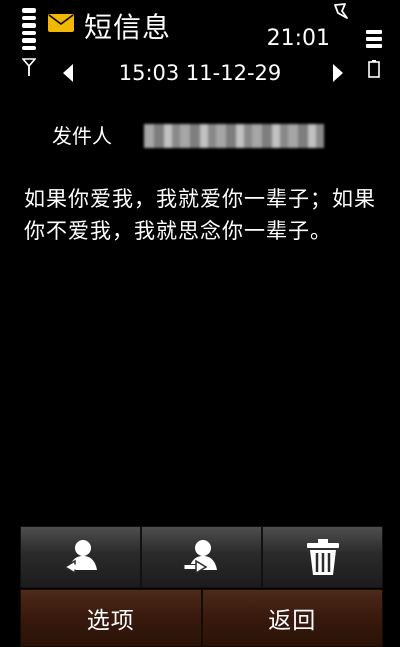 The width and height of the screenshot is (400, 647). Describe the element at coordinates (234, 136) in the screenshot. I see `sender-name-redacted` at that location.